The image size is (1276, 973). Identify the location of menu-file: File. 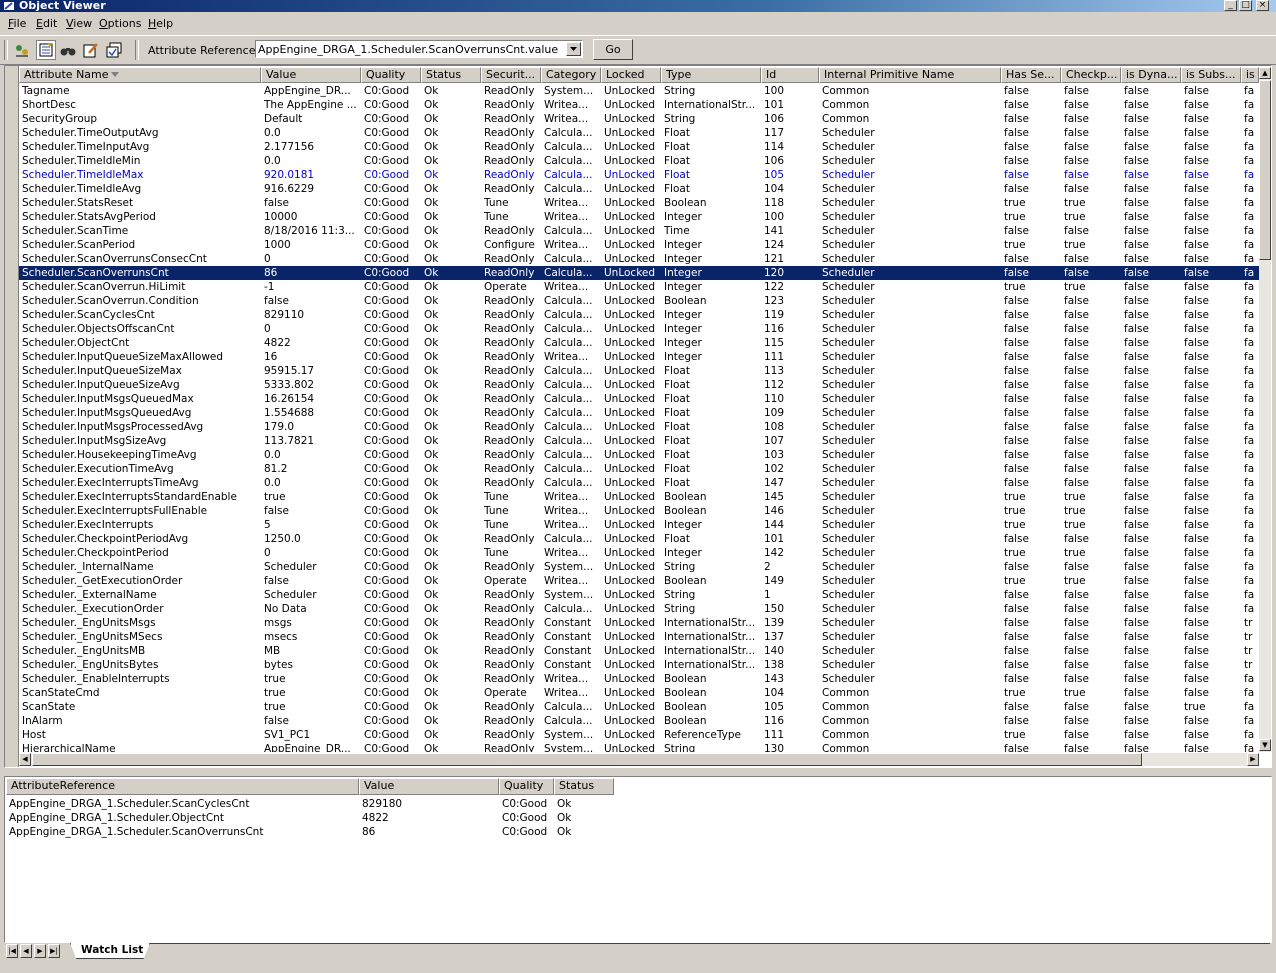
(17, 23).